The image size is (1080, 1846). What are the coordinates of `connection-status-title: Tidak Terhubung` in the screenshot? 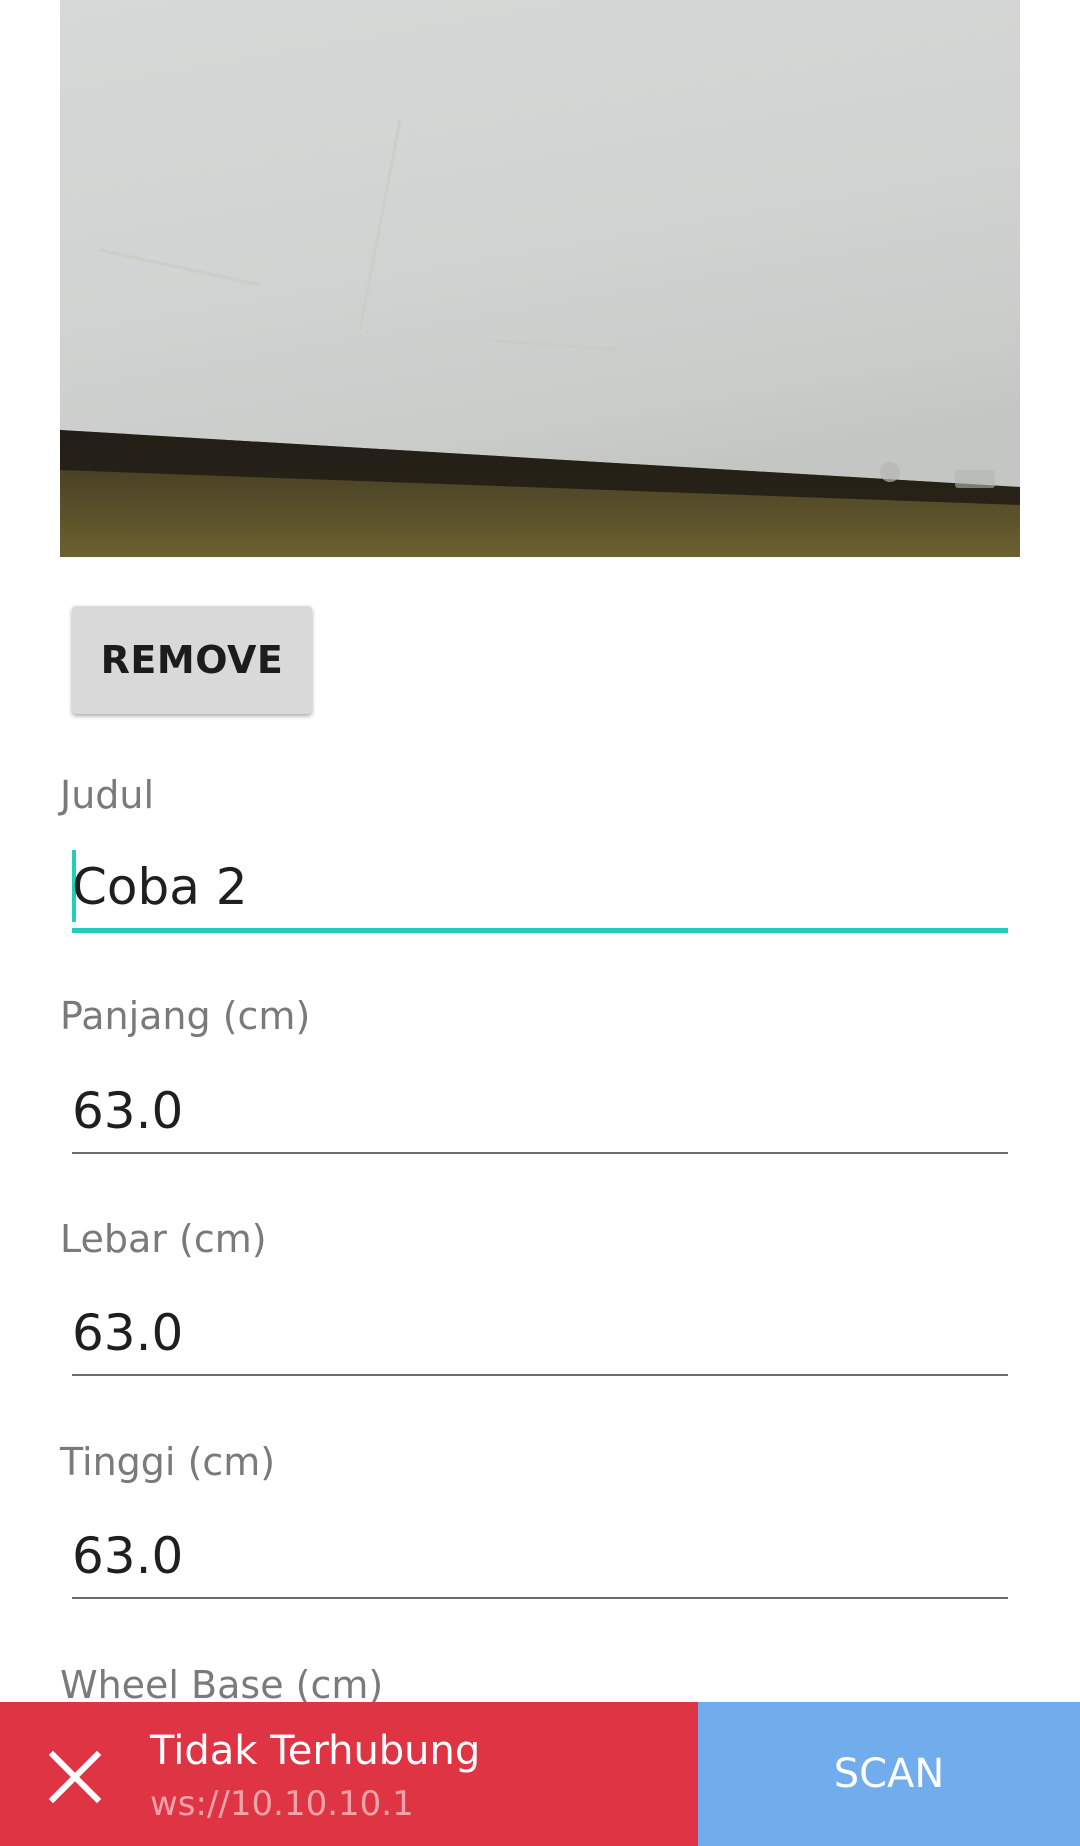 It's located at (315, 1751).